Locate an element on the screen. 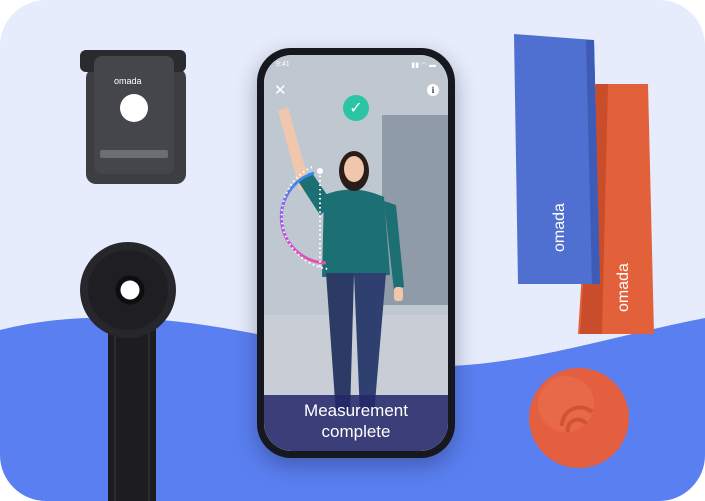 The width and height of the screenshot is (705, 501). phone-stand-product: omada is located at coordinates (133, 117).